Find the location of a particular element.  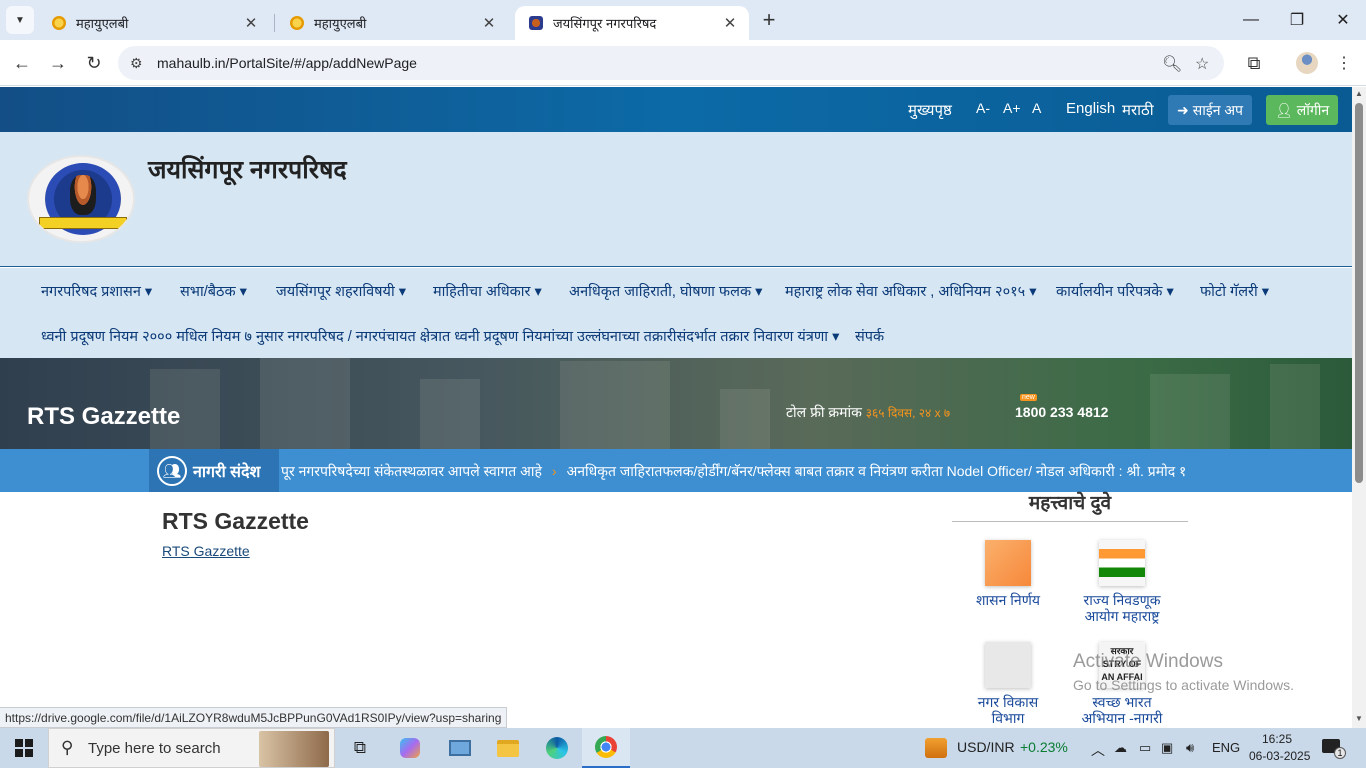

nav-item-hoardings: अनधिकृत जाहिराती, घोषणा फलक ▾ is located at coordinates (665, 291).